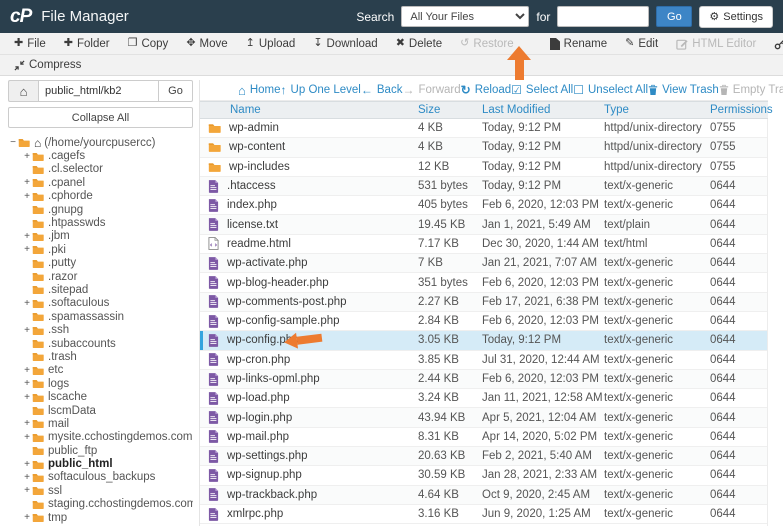  I want to click on column-header-last-modified: Last Modified, so click(543, 110).